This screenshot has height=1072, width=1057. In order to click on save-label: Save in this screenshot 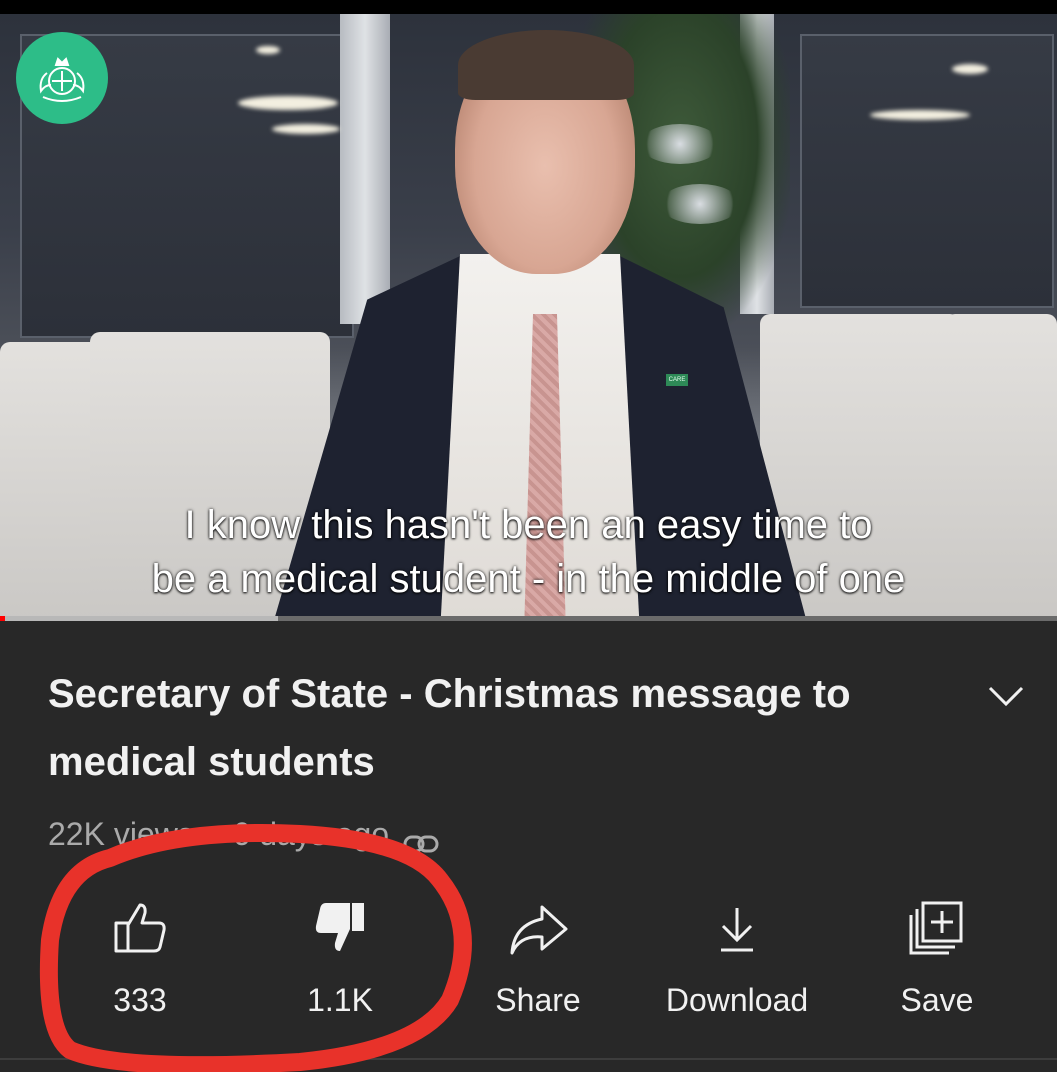, I will do `click(937, 1000)`.